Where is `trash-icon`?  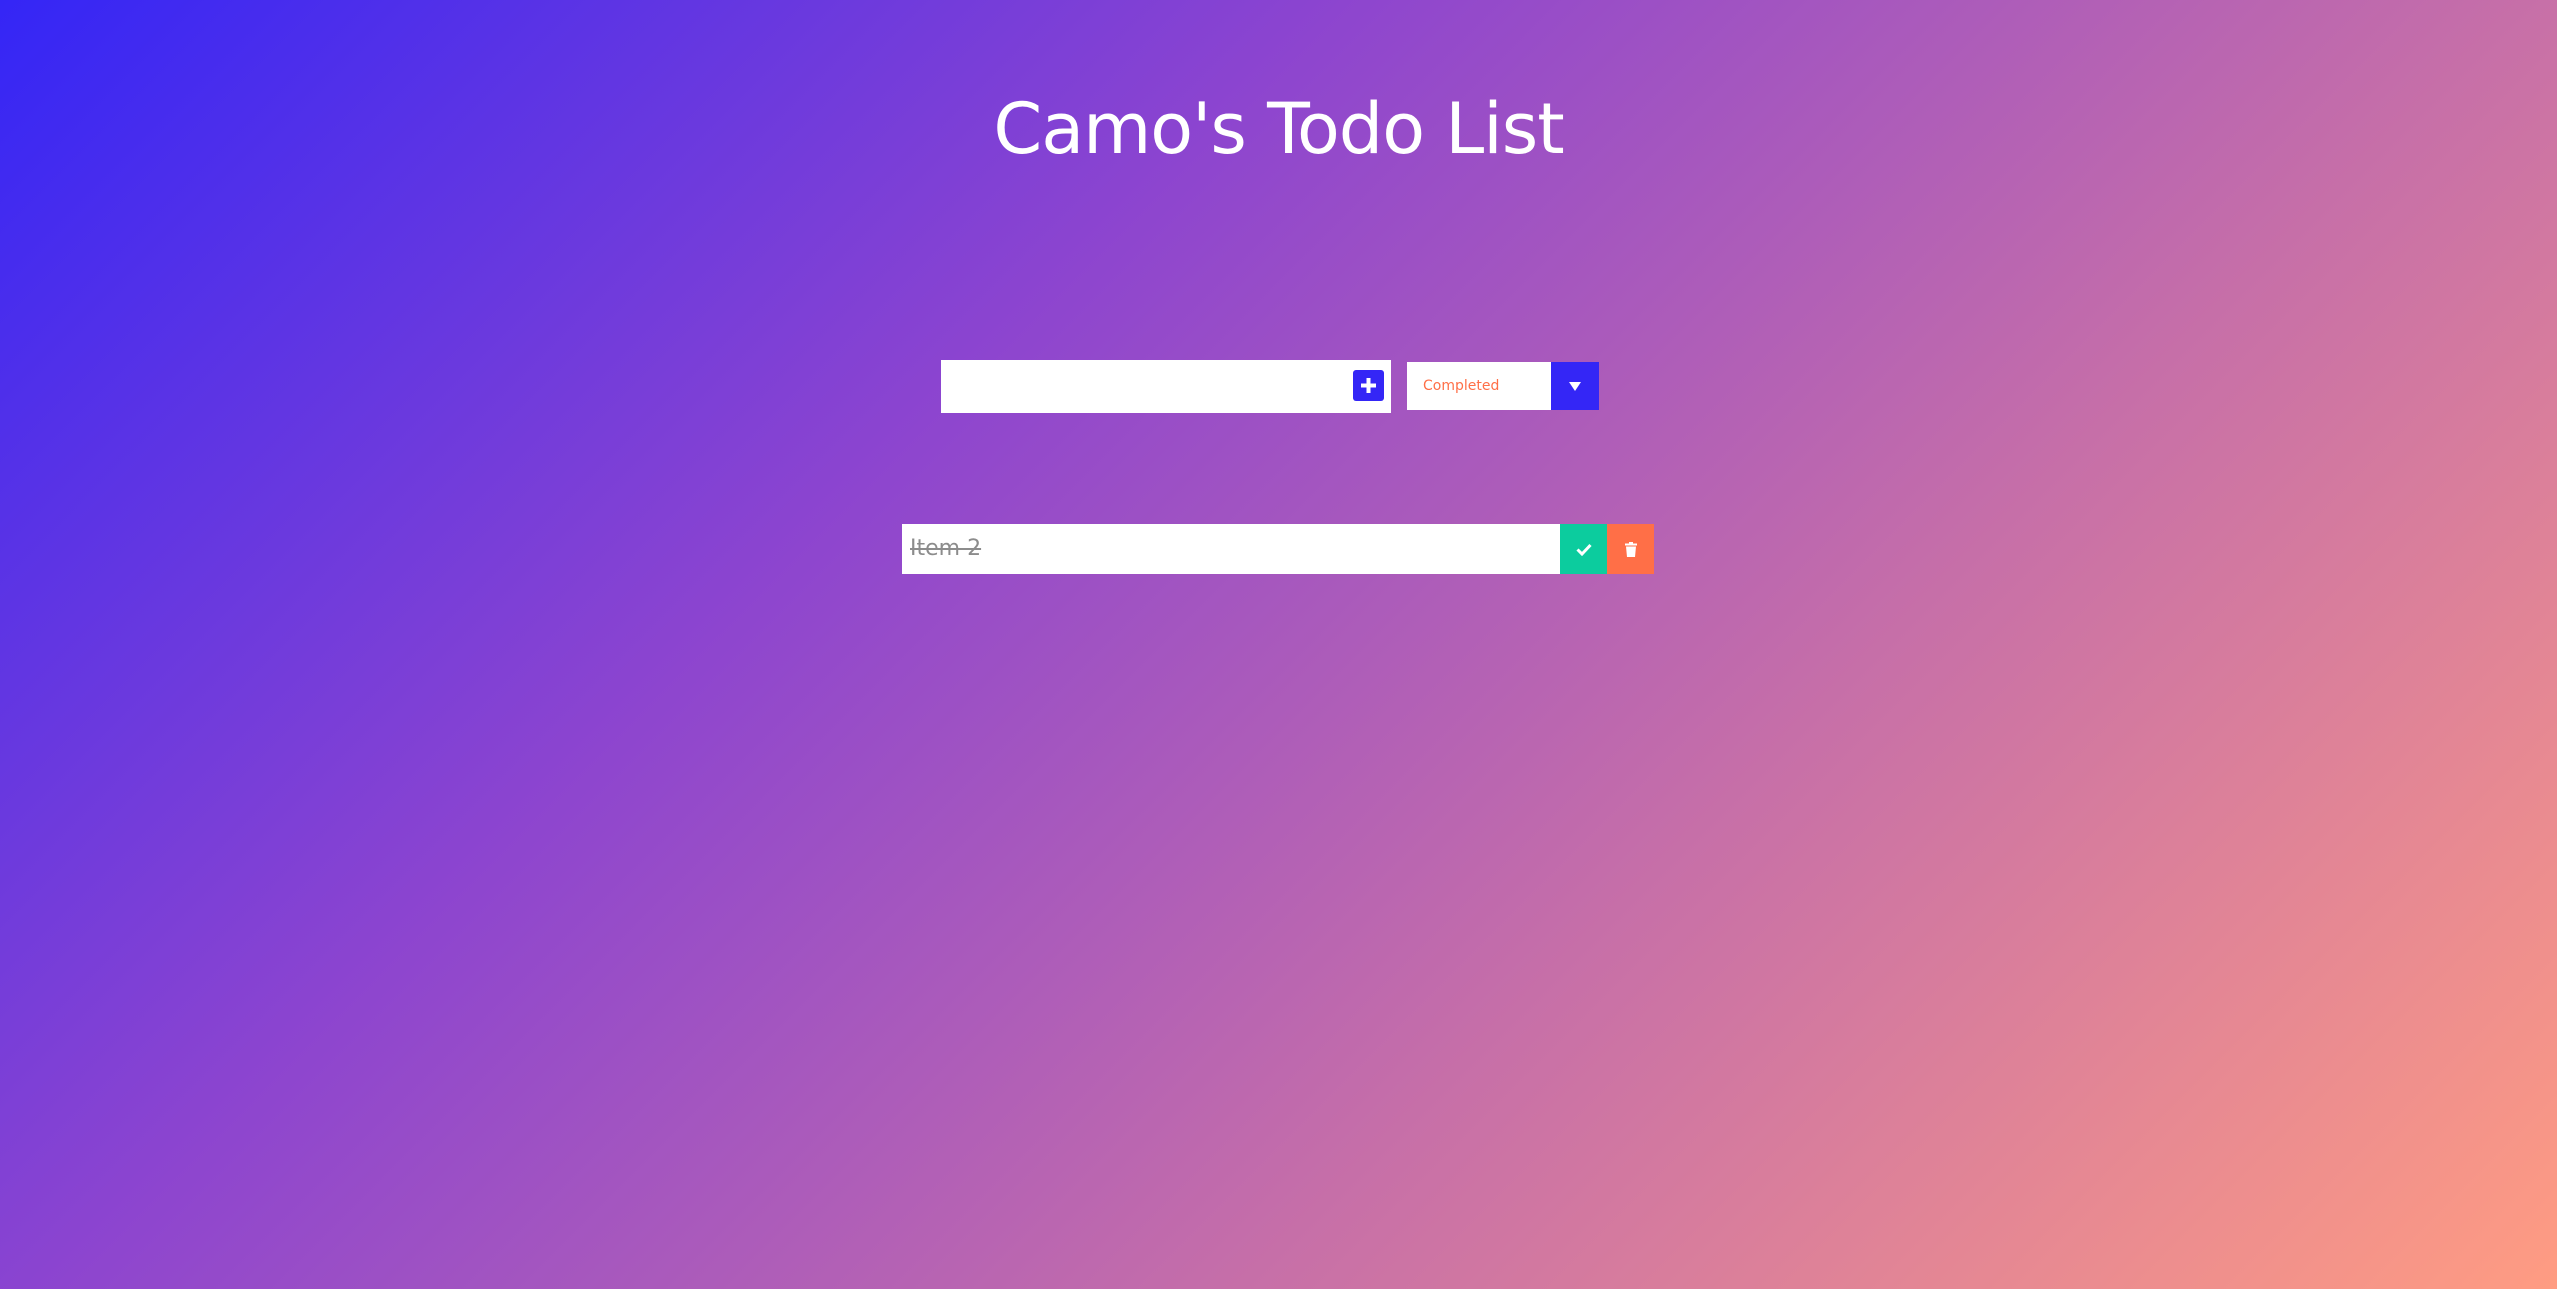
trash-icon is located at coordinates (1630, 549).